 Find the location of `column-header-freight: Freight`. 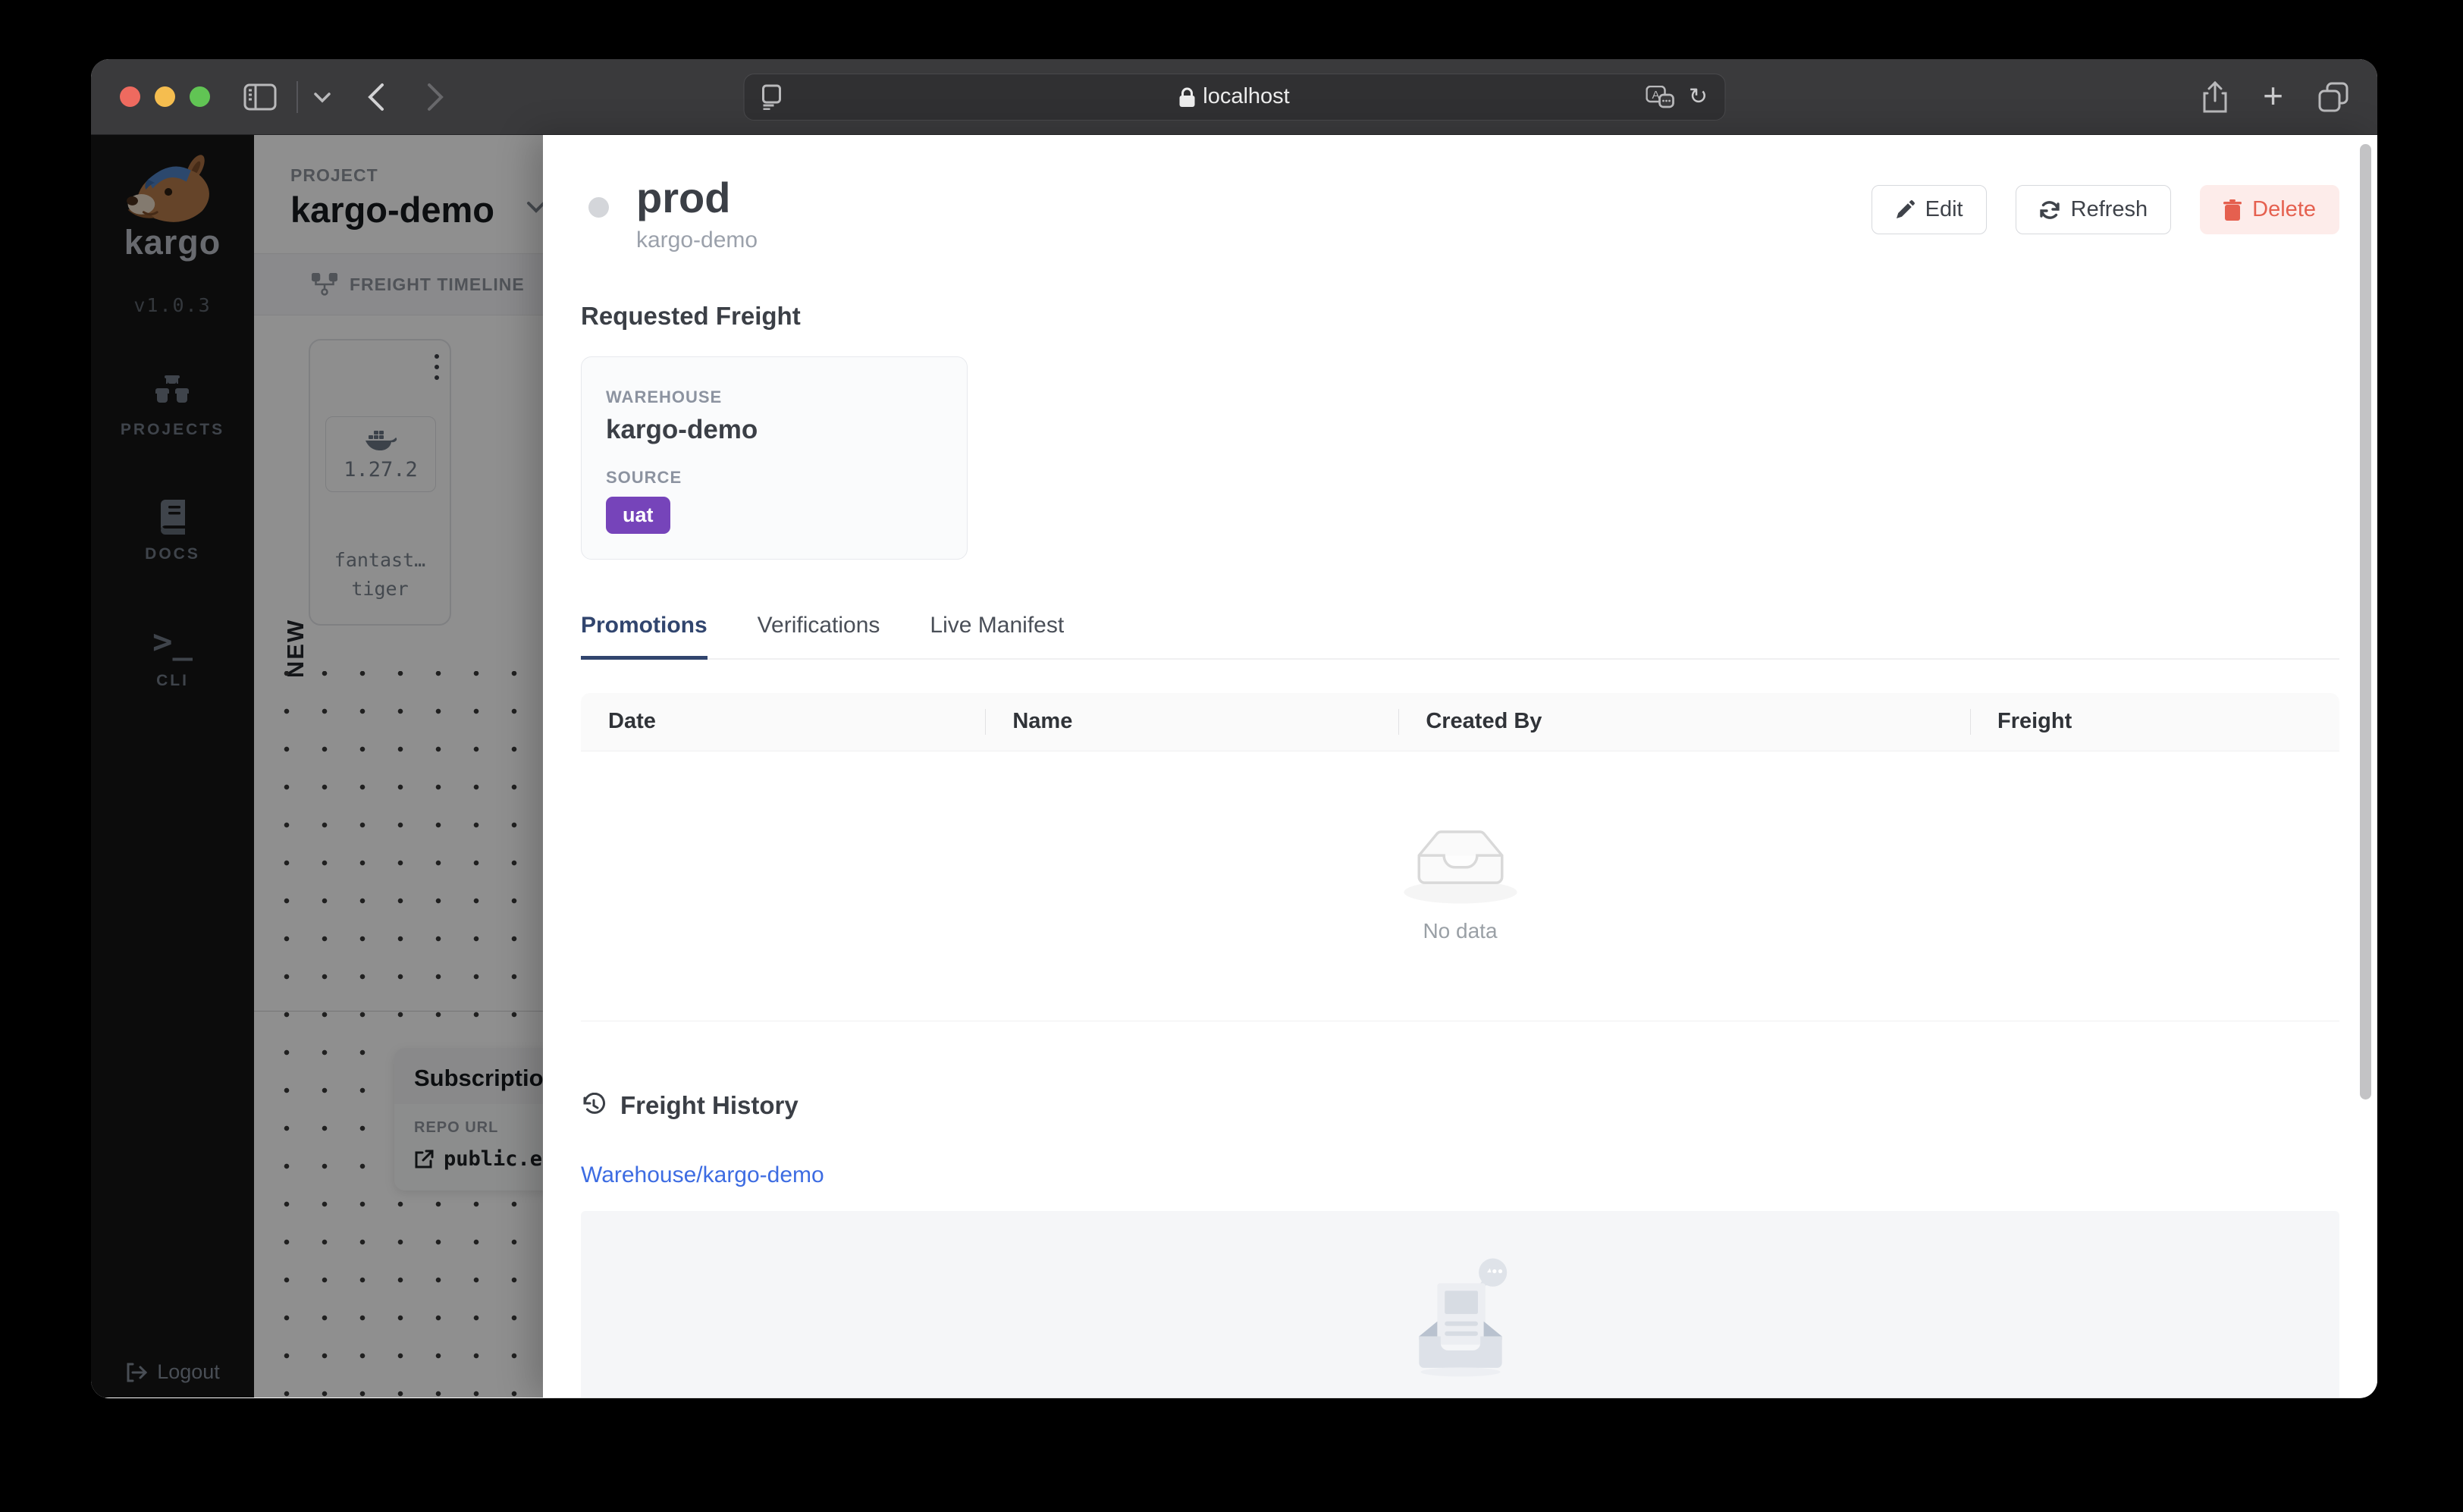

column-header-freight: Freight is located at coordinates (2154, 721).